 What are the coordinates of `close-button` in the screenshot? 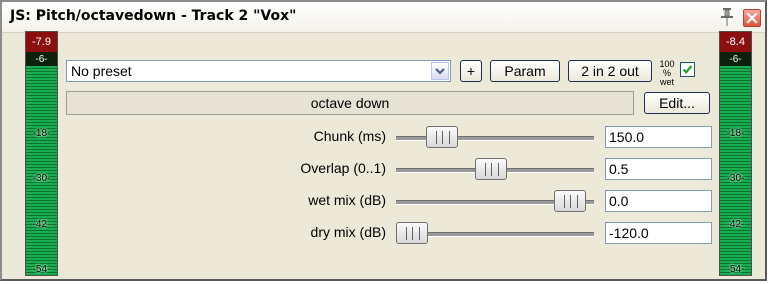 It's located at (752, 18).